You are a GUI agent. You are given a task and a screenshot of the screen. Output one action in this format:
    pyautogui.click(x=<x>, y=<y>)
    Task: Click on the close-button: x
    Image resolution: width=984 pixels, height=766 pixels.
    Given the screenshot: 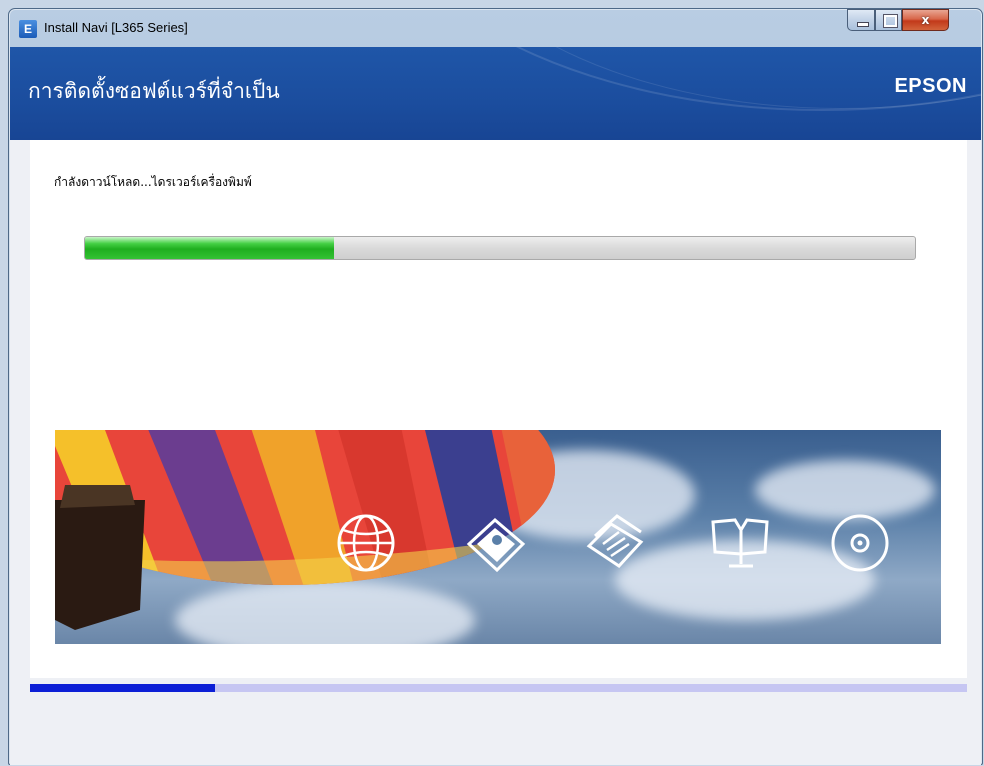 What is the action you would take?
    pyautogui.click(x=925, y=20)
    